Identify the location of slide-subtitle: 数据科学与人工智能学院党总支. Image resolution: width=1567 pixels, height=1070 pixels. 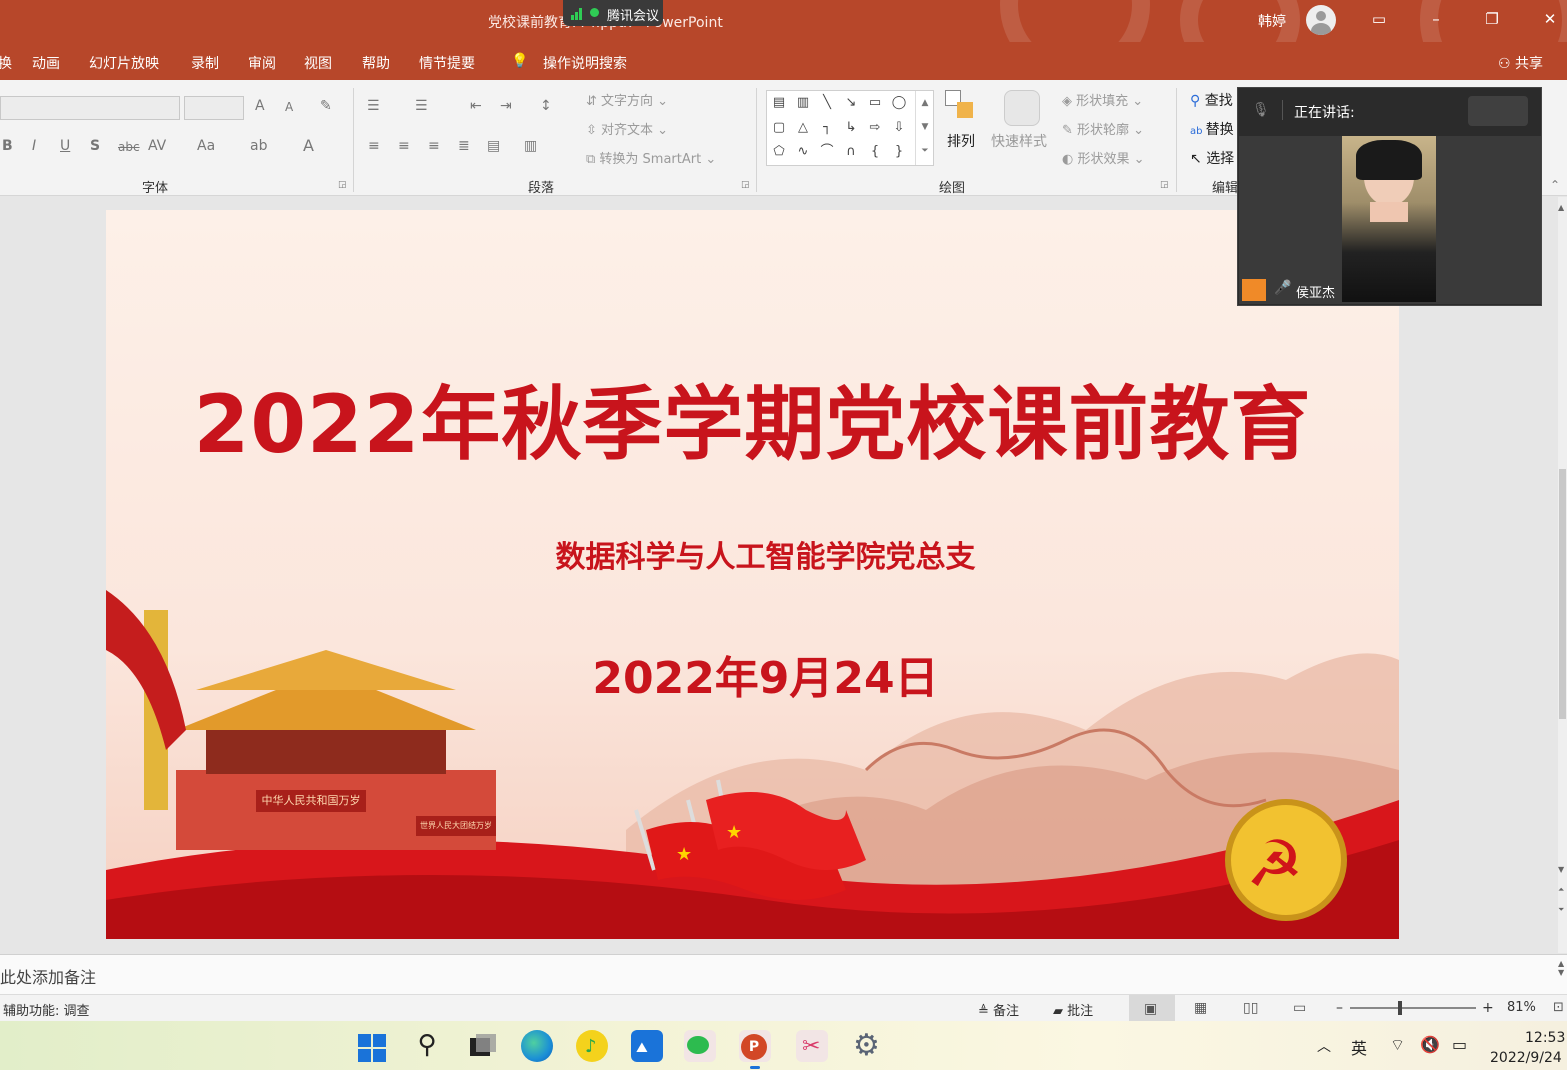
(752, 554).